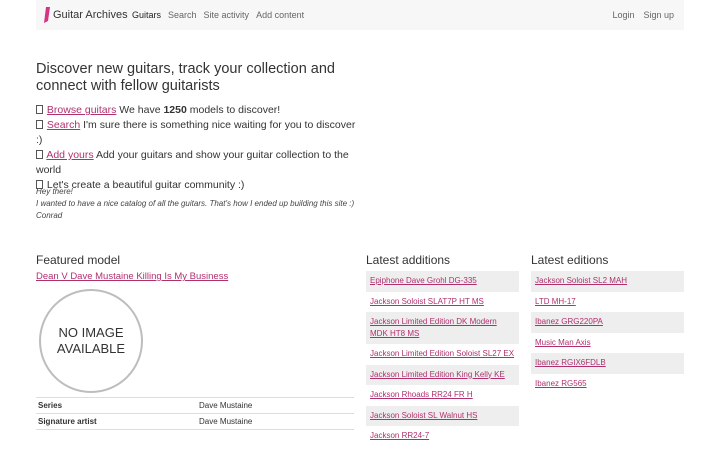 The height and width of the screenshot is (450, 720). Describe the element at coordinates (423, 415) in the screenshot. I see `addition-link: Jackson Soloist SL Walnut HS` at that location.